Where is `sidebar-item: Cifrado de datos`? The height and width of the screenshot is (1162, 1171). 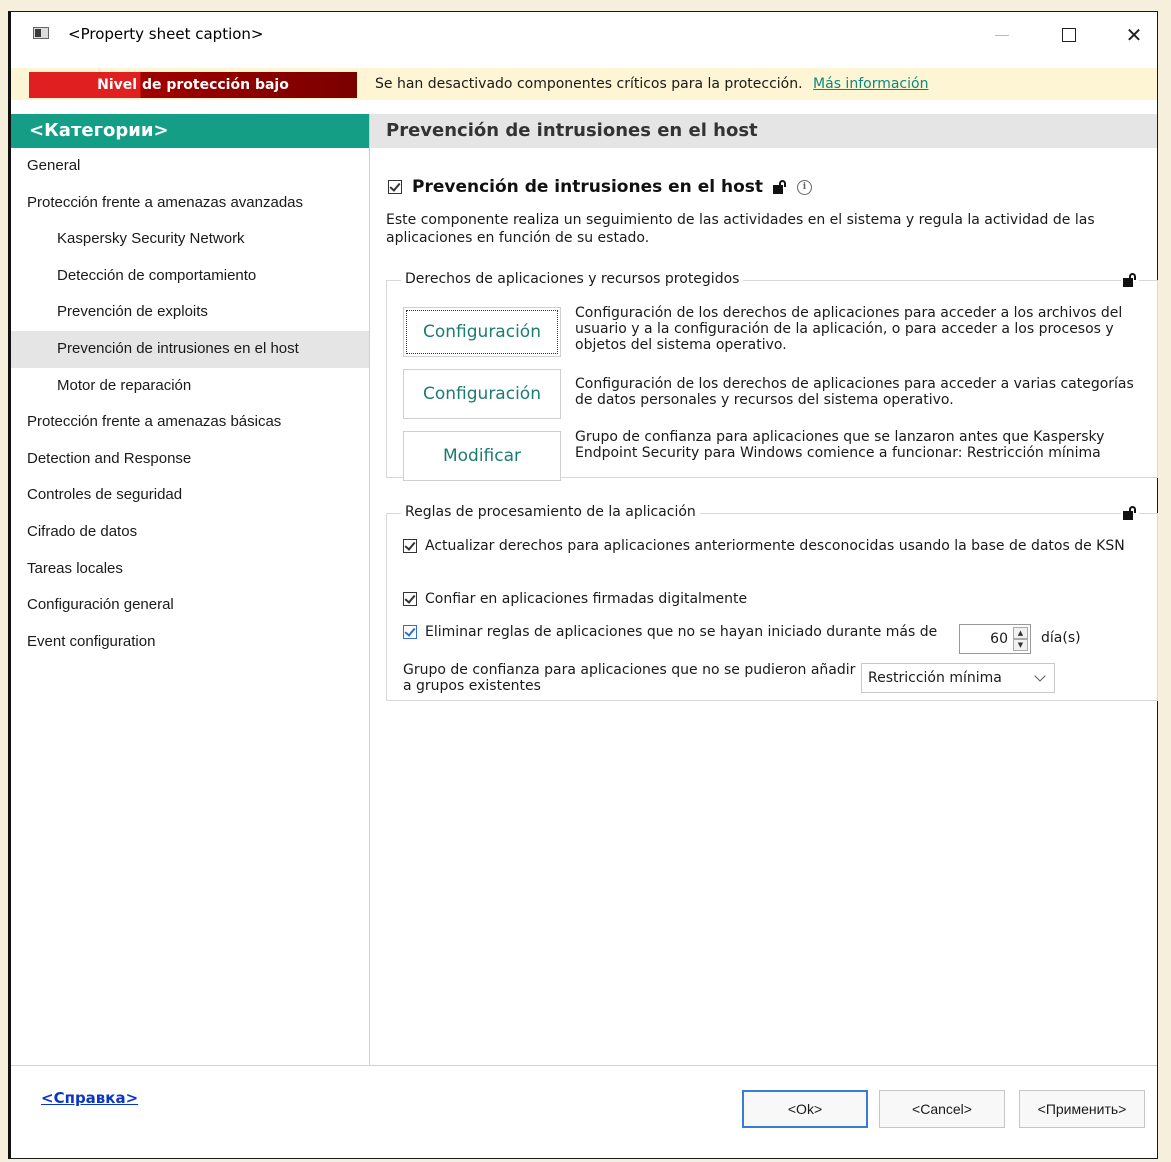 sidebar-item: Cifrado de datos is located at coordinates (190, 532).